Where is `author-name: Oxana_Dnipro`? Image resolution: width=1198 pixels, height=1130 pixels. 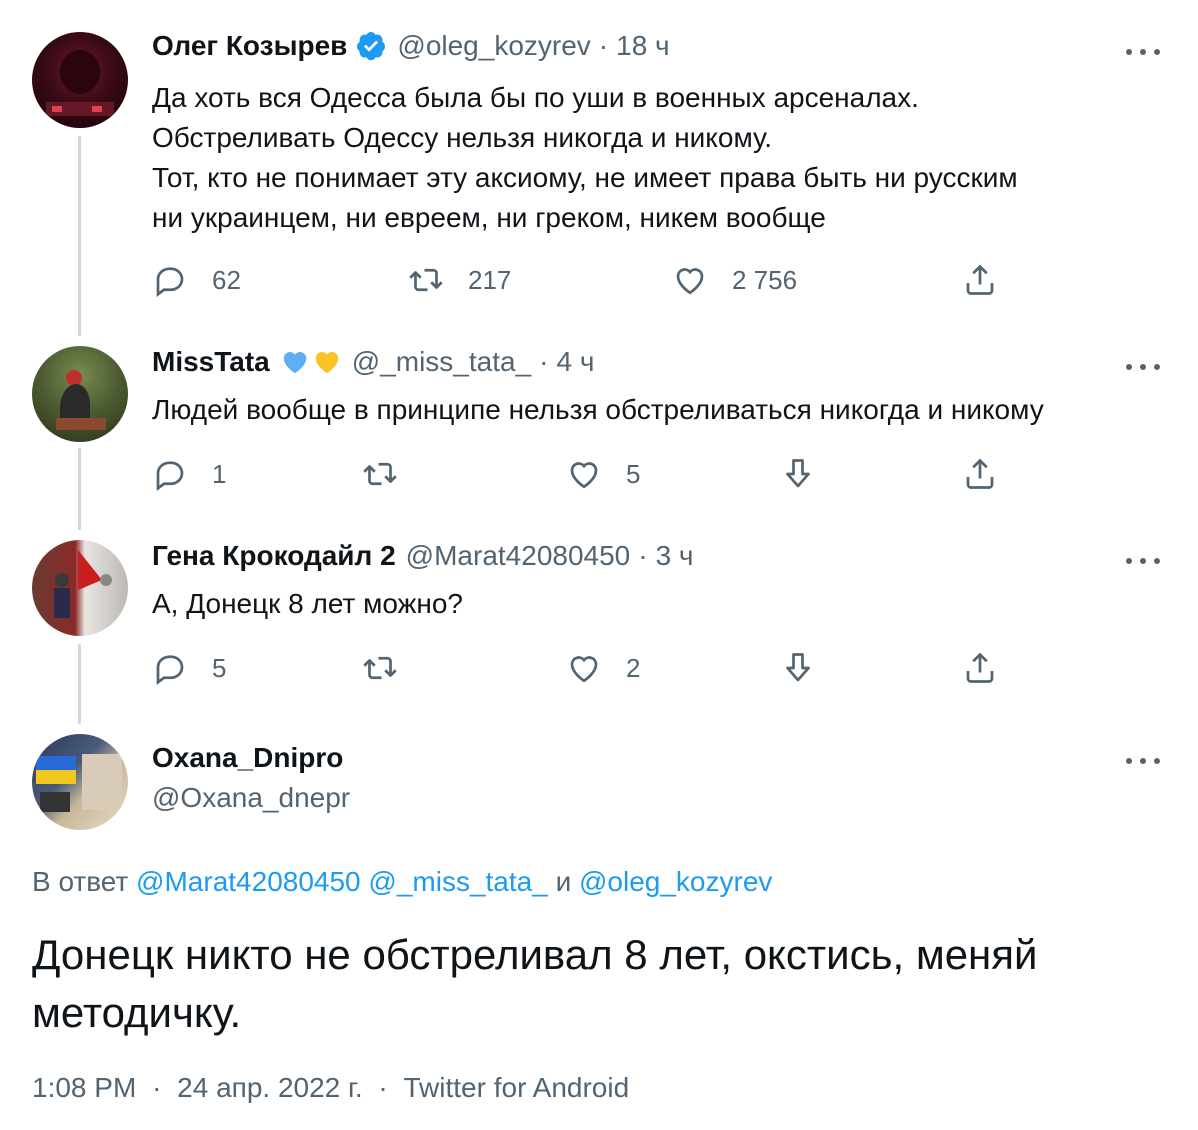 author-name: Oxana_Dnipro is located at coordinates (247, 758).